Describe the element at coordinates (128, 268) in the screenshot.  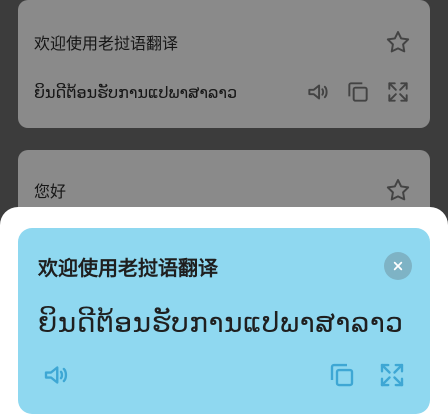
I see `popup-title: 欢迎使用老挝语翻译` at that location.